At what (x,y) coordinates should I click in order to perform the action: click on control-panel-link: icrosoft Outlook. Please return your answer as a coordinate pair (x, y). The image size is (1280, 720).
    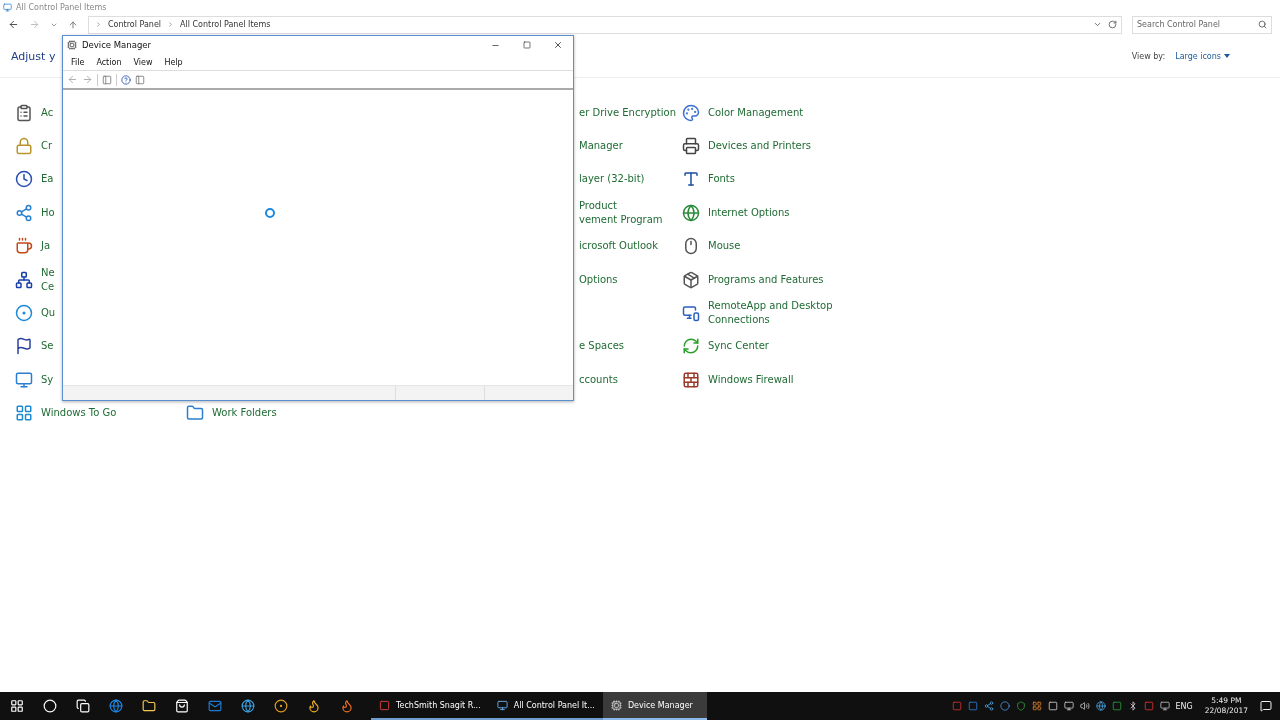
    Looking at the image, I should click on (618, 246).